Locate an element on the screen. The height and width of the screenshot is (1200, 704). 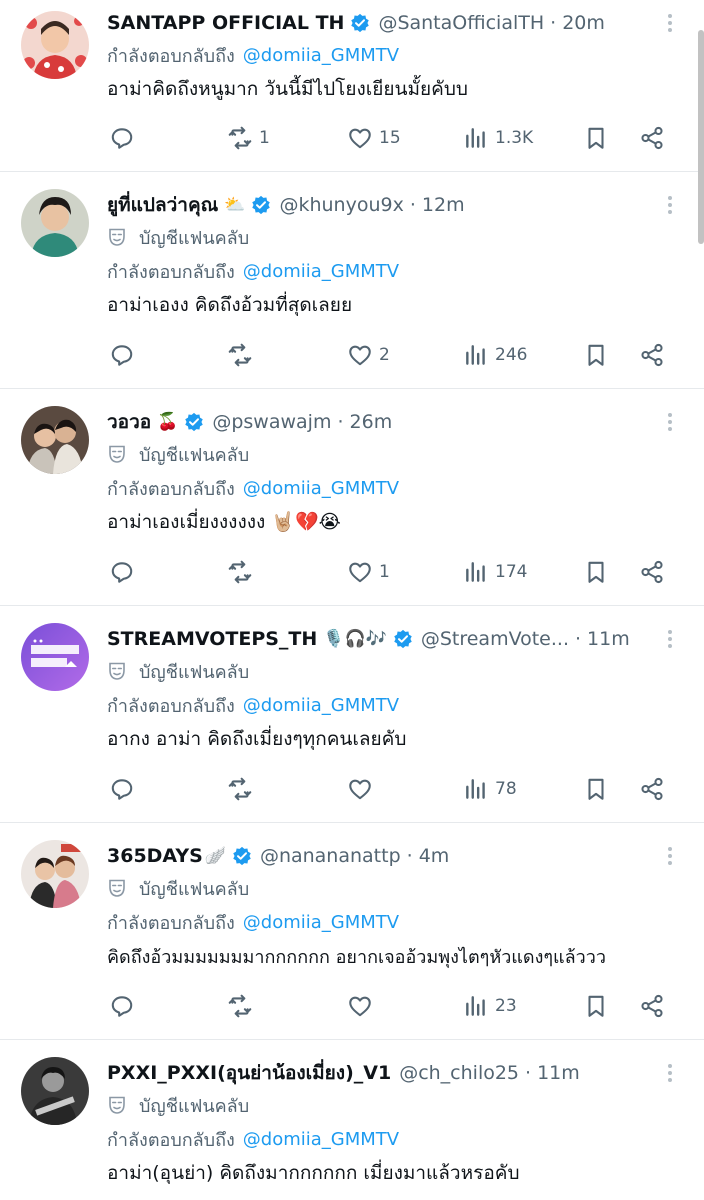
like-button: 2 is located at coordinates (368, 355).